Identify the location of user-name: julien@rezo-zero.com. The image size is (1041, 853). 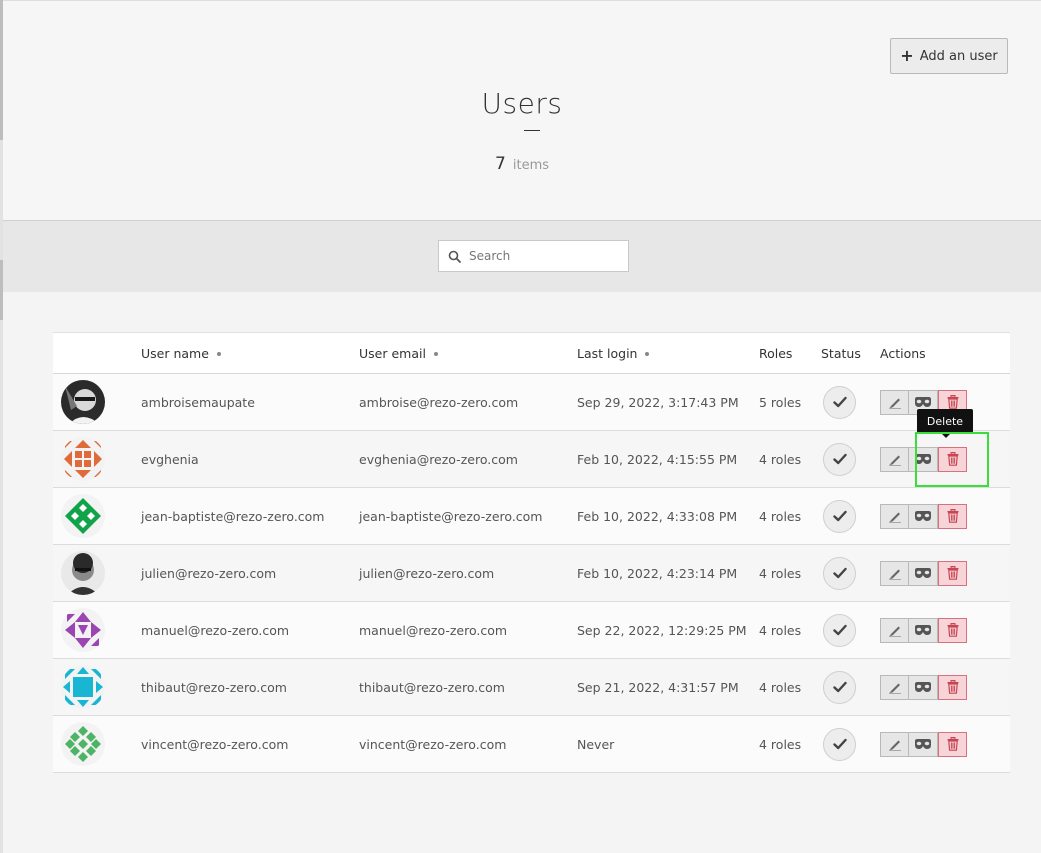
(250, 573).